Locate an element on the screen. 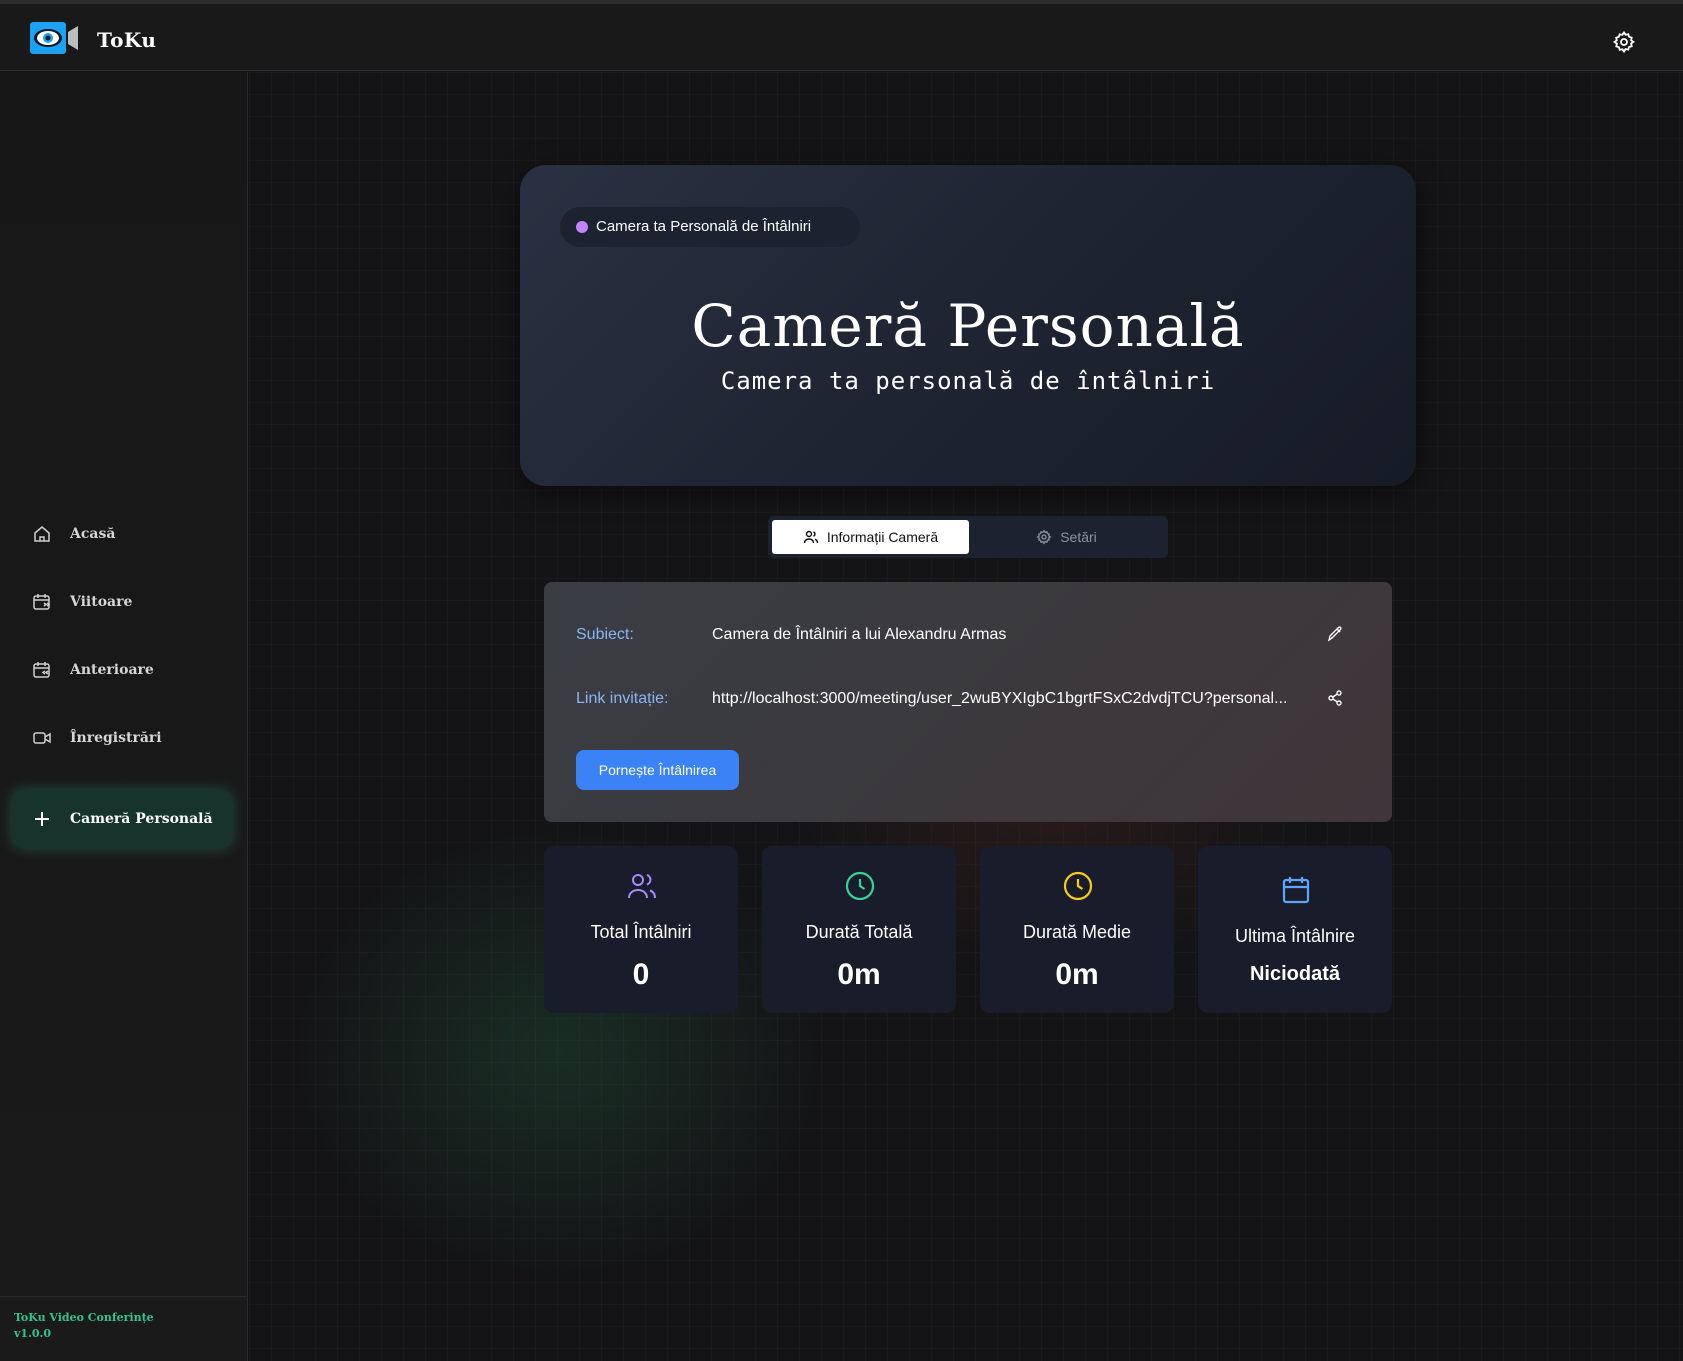 The width and height of the screenshot is (1683, 1361). tab-settings: Setări is located at coordinates (1066, 537).